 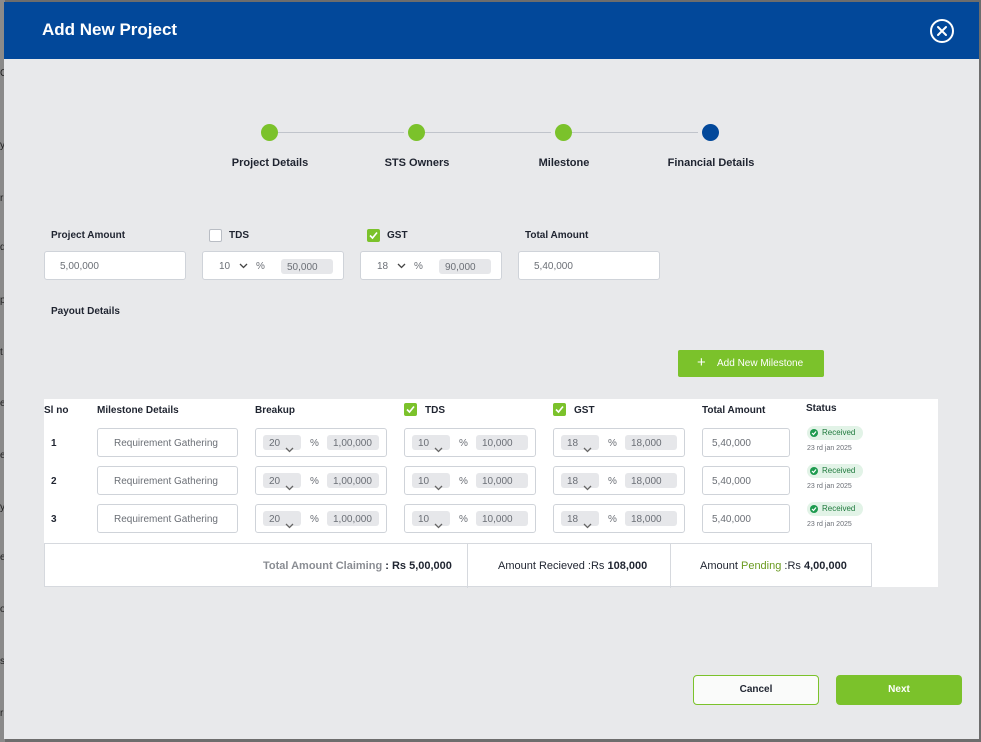 What do you see at coordinates (564, 163) in the screenshot?
I see `step-label-milestone: Milestone` at bounding box center [564, 163].